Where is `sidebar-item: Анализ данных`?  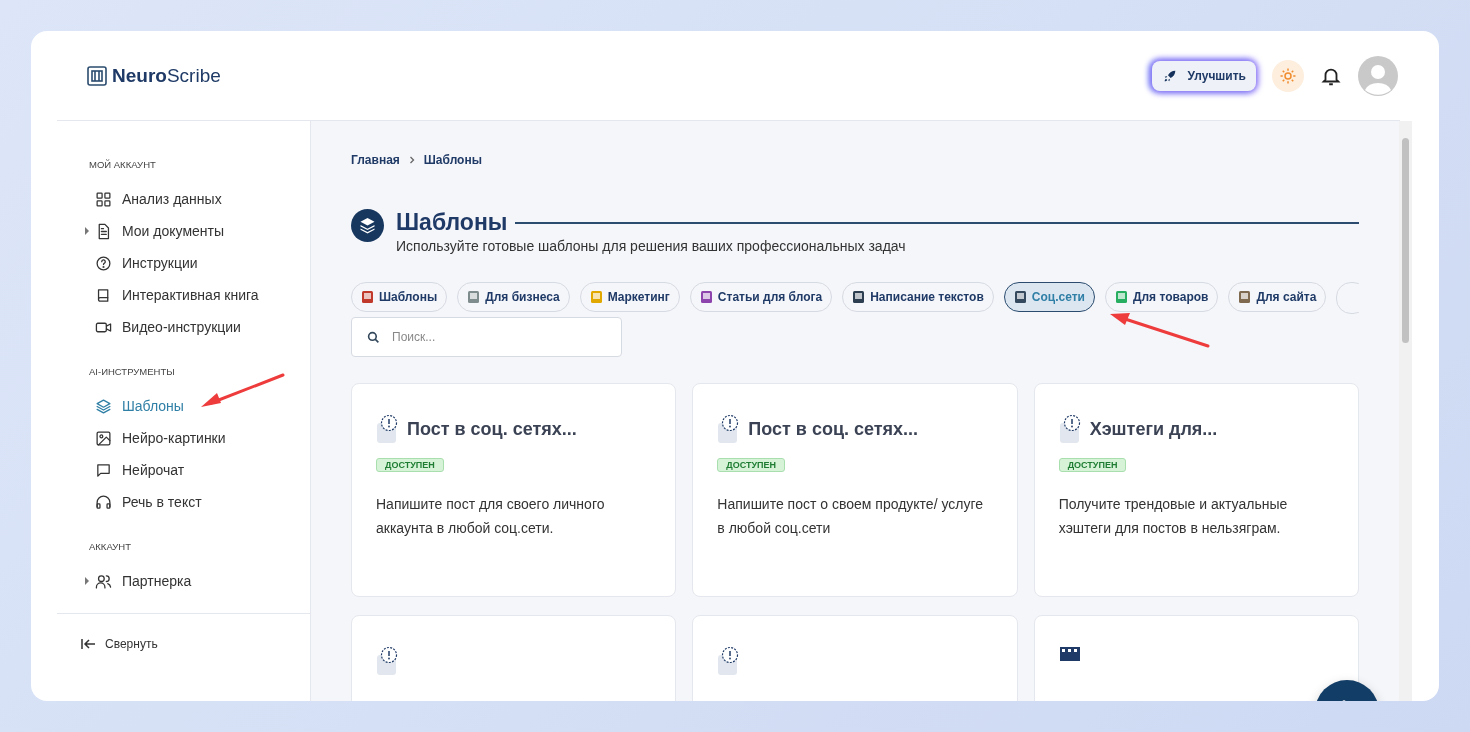
sidebar-item: Анализ данных is located at coordinates (158, 199).